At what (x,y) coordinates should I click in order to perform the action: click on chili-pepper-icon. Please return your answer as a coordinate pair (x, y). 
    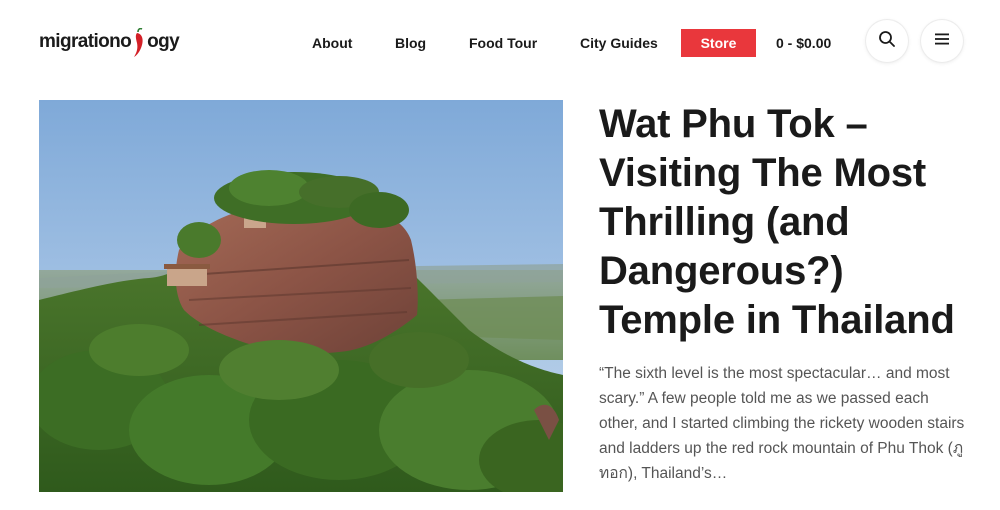
    Looking at the image, I should click on (139, 42).